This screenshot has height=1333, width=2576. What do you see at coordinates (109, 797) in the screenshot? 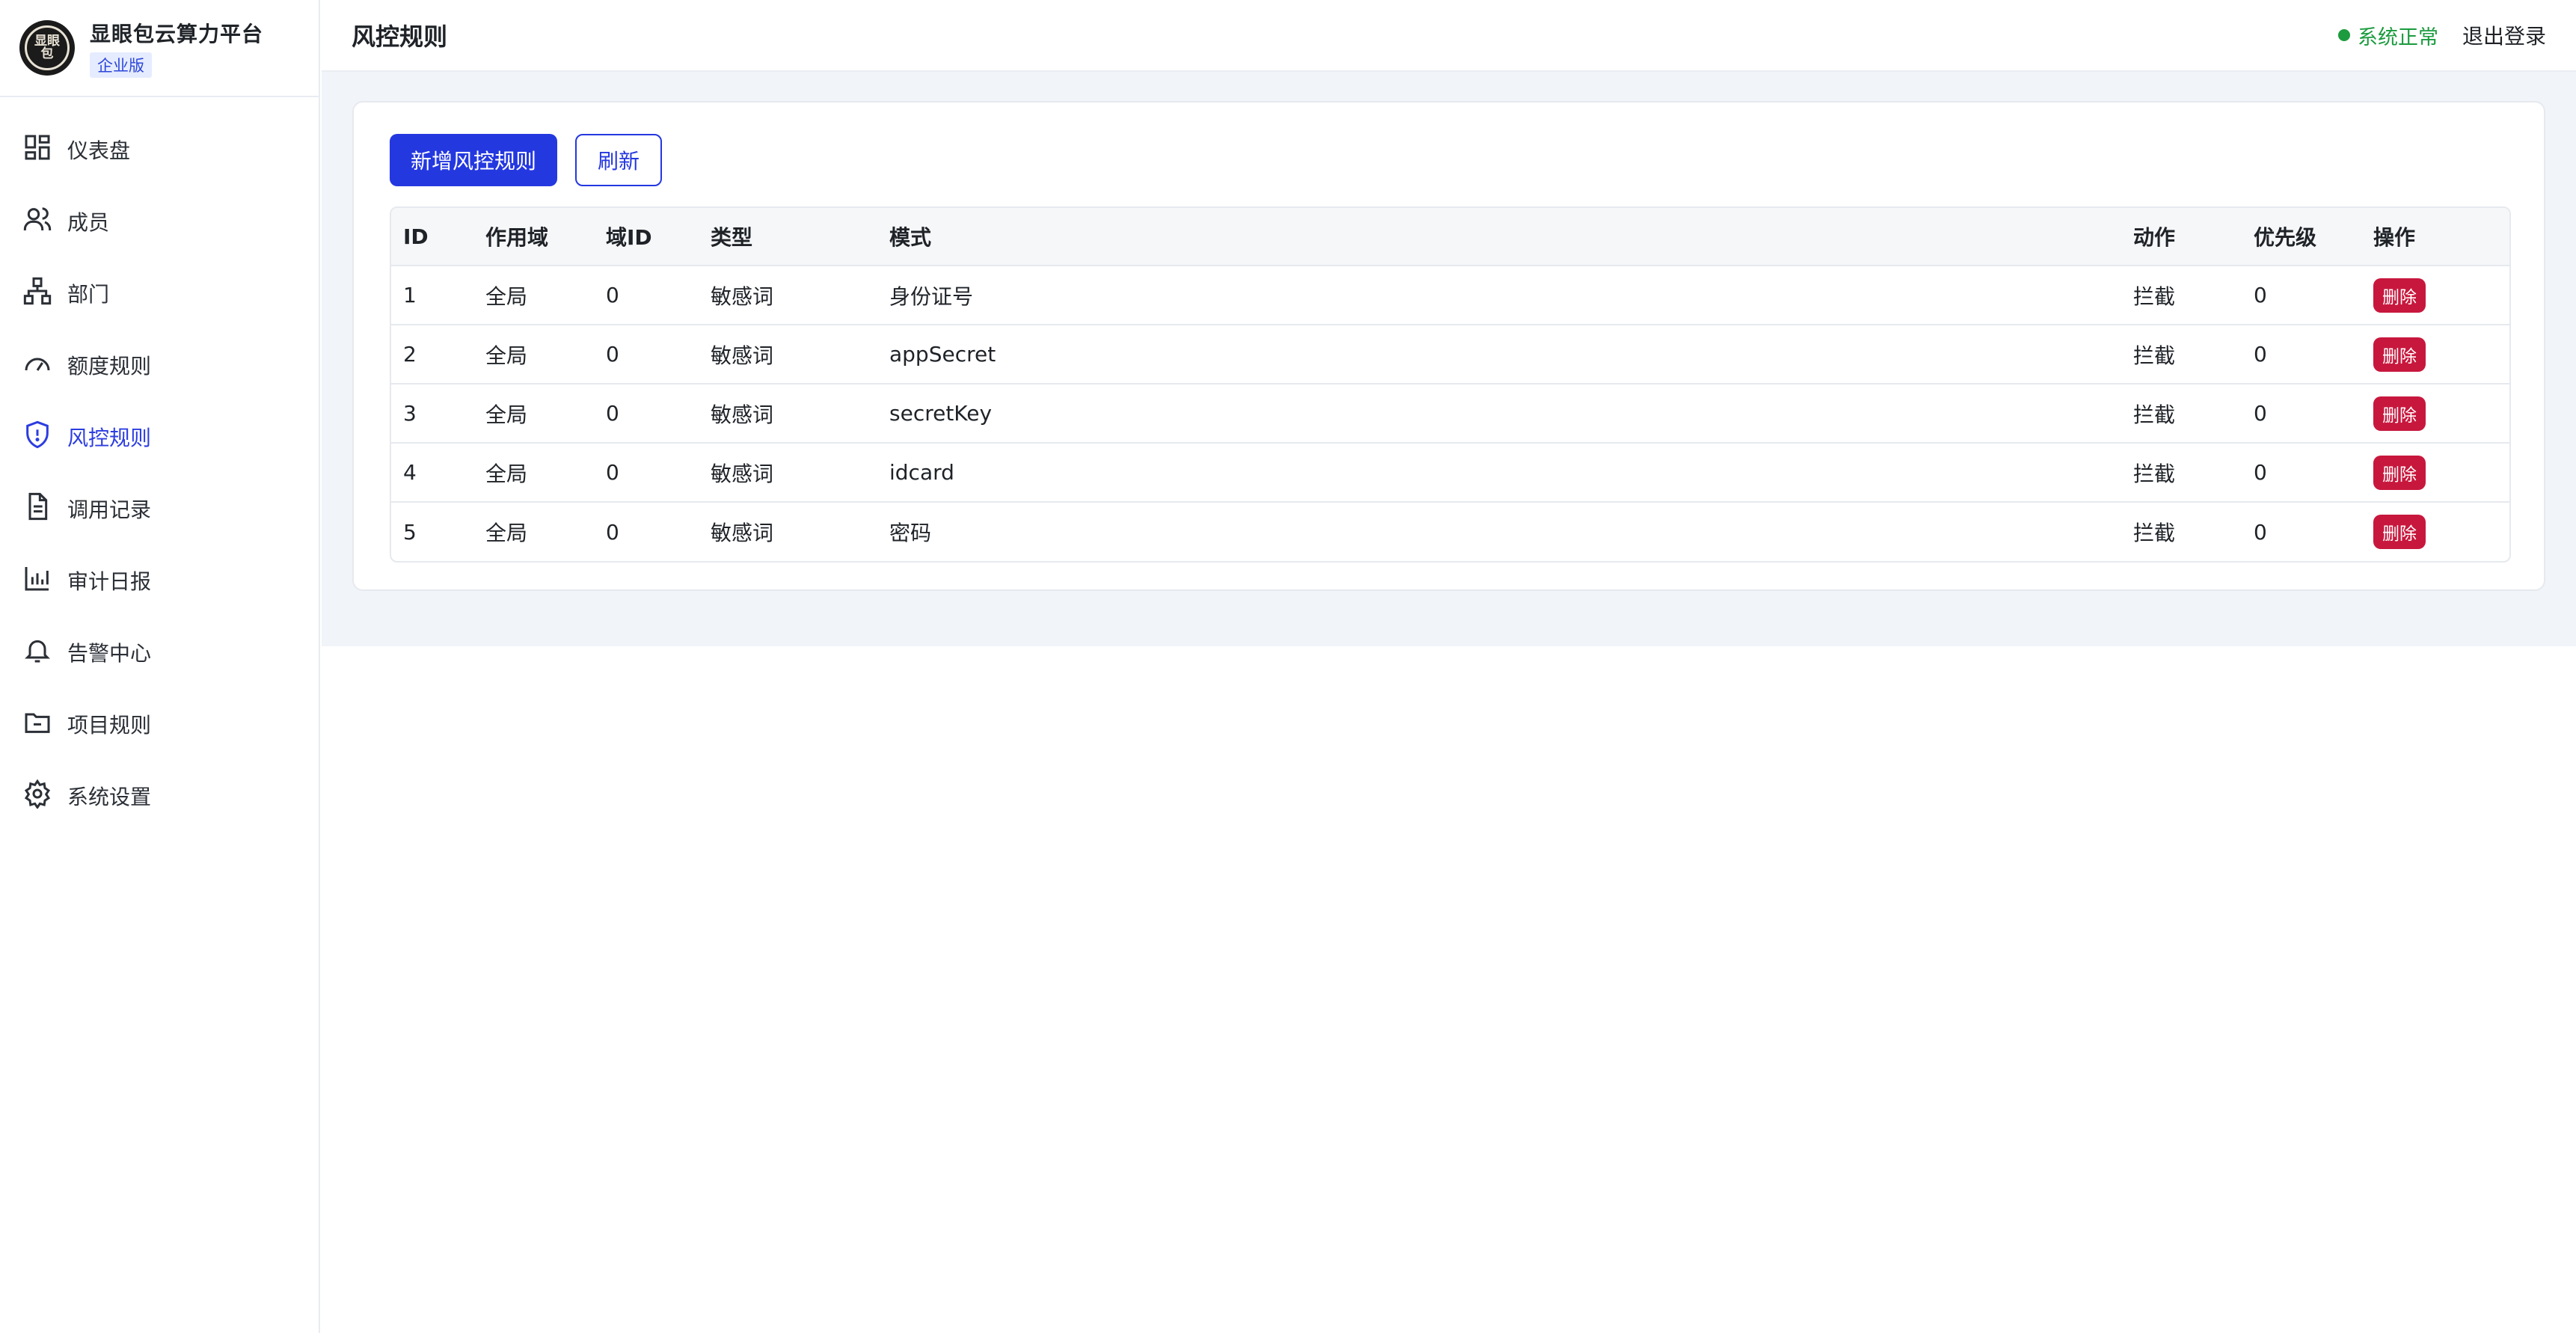
I see `sidebar-item-label: 系统设置` at bounding box center [109, 797].